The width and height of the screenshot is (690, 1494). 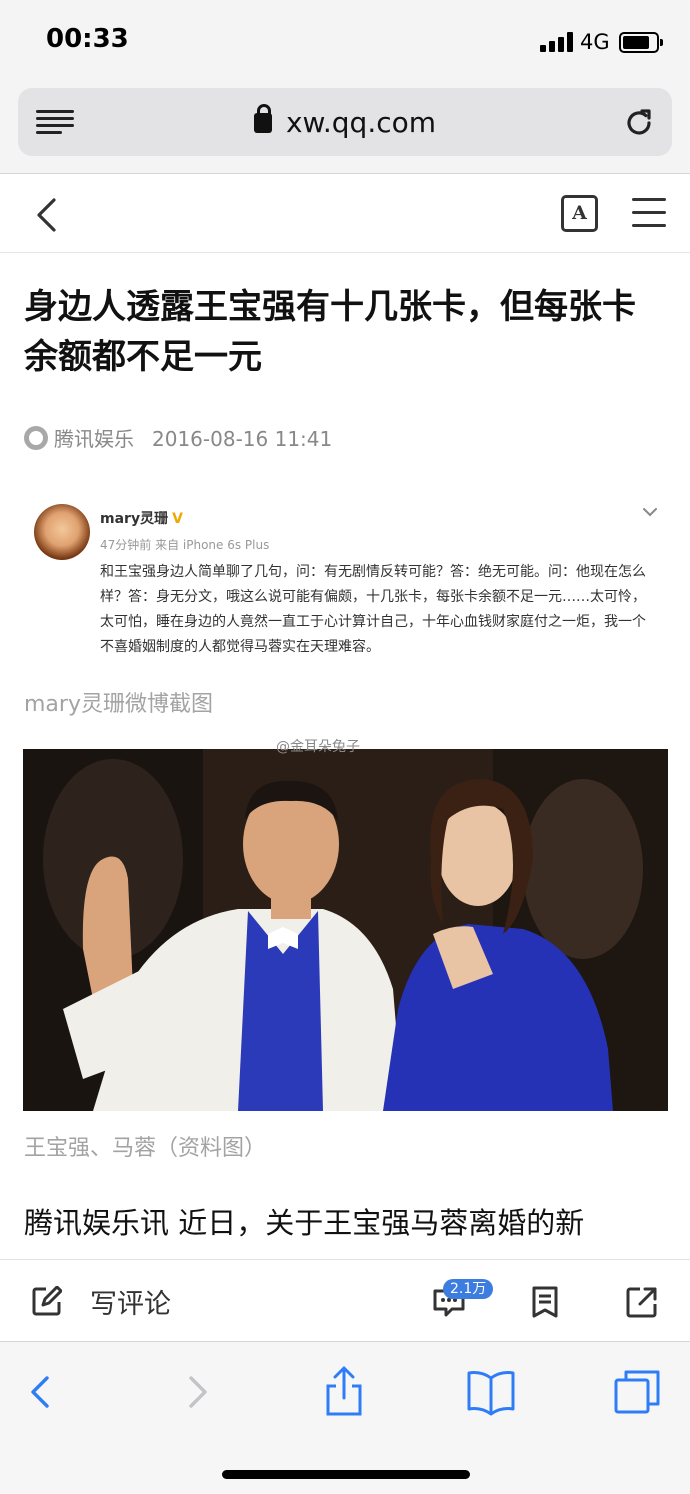 What do you see at coordinates (130, 1301) in the screenshot?
I see `write-comment-button: 写评论` at bounding box center [130, 1301].